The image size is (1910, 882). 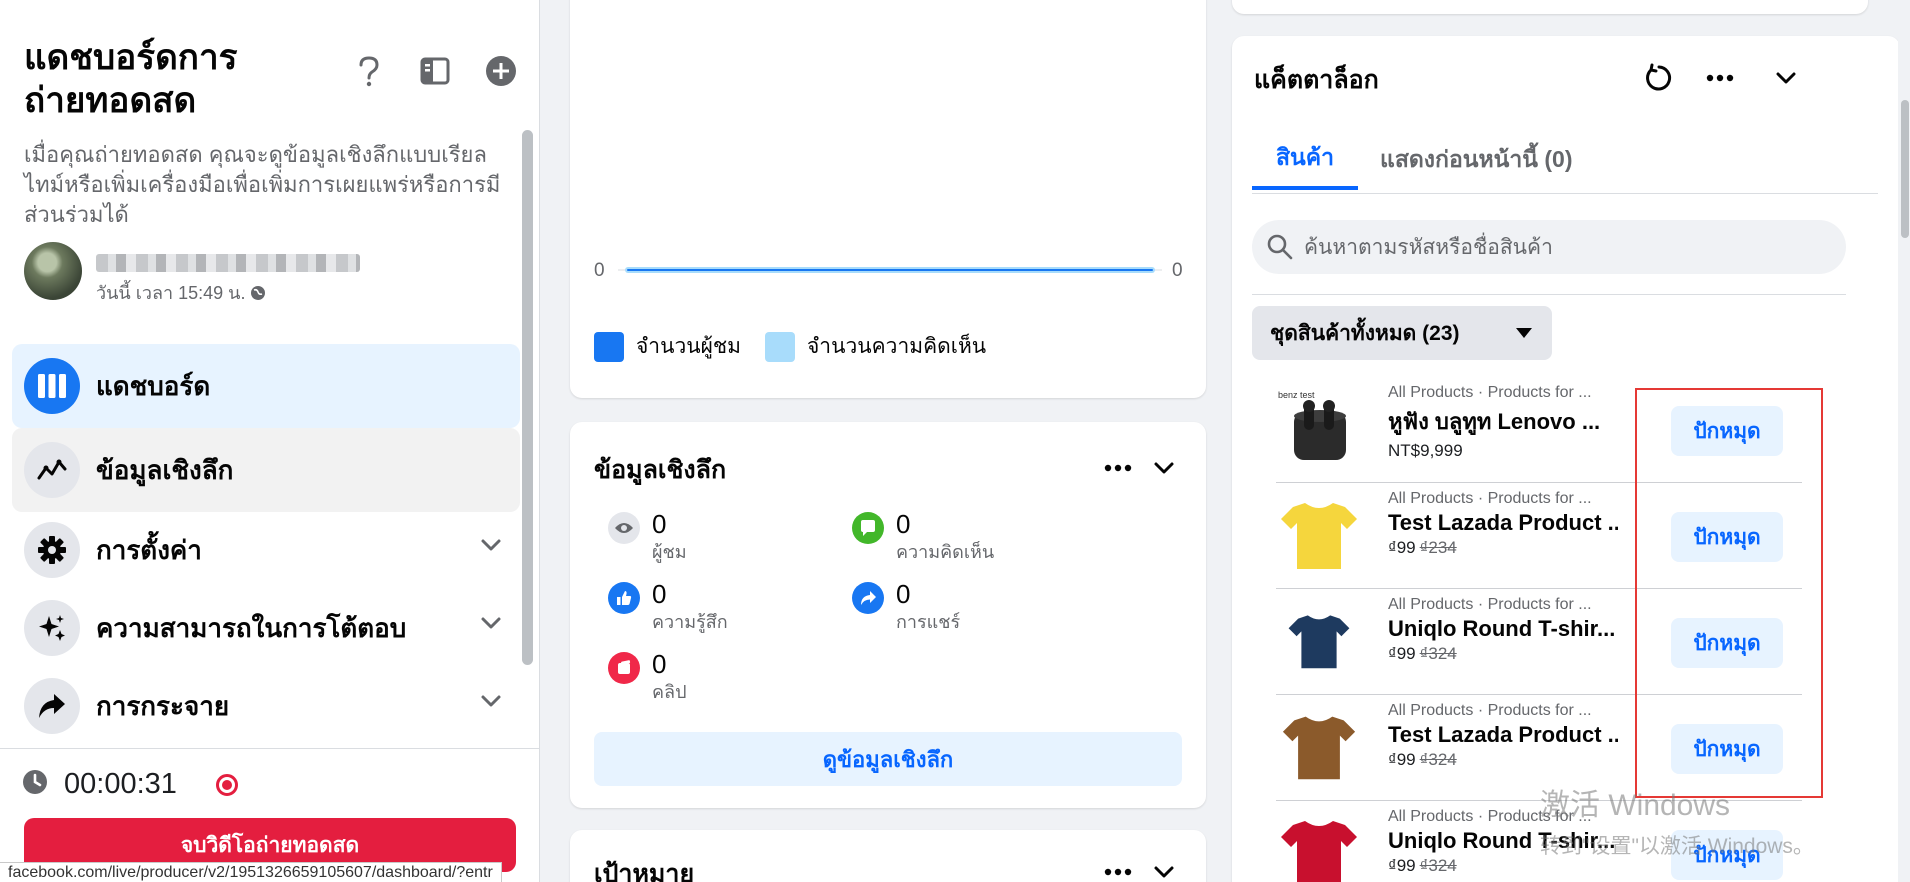 I want to click on nav-dashboard: แดชบอร์ด, so click(x=266, y=386).